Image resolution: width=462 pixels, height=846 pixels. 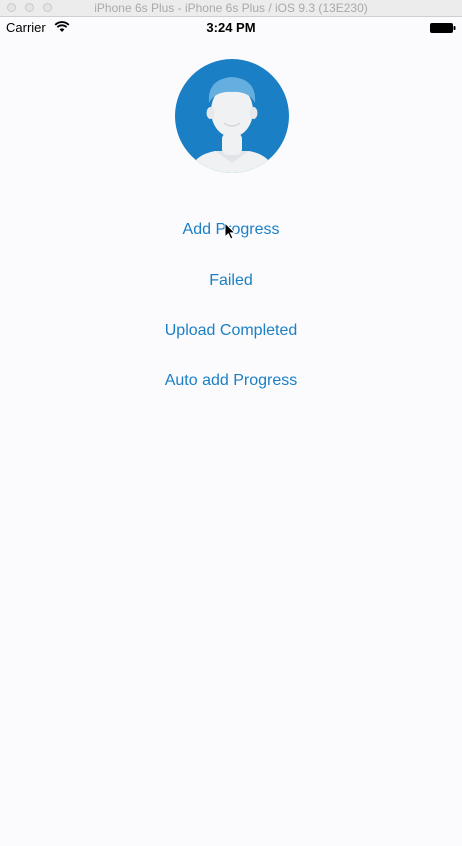 What do you see at coordinates (231, 381) in the screenshot?
I see `auto-add-progress-button: Auto add Progress` at bounding box center [231, 381].